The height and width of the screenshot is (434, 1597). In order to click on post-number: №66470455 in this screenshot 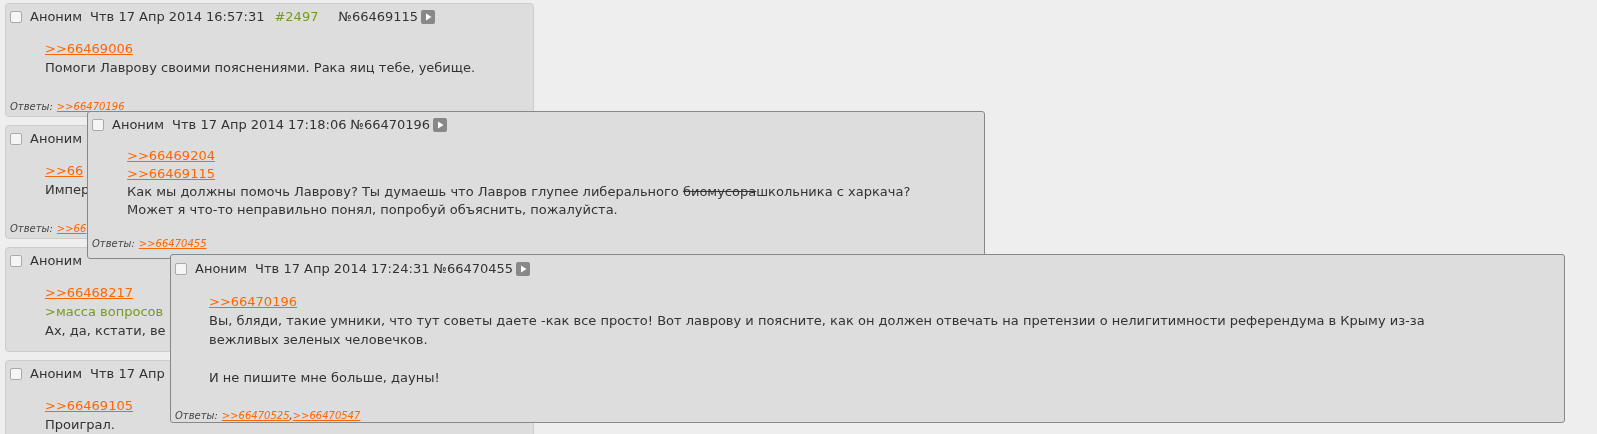, I will do `click(473, 269)`.